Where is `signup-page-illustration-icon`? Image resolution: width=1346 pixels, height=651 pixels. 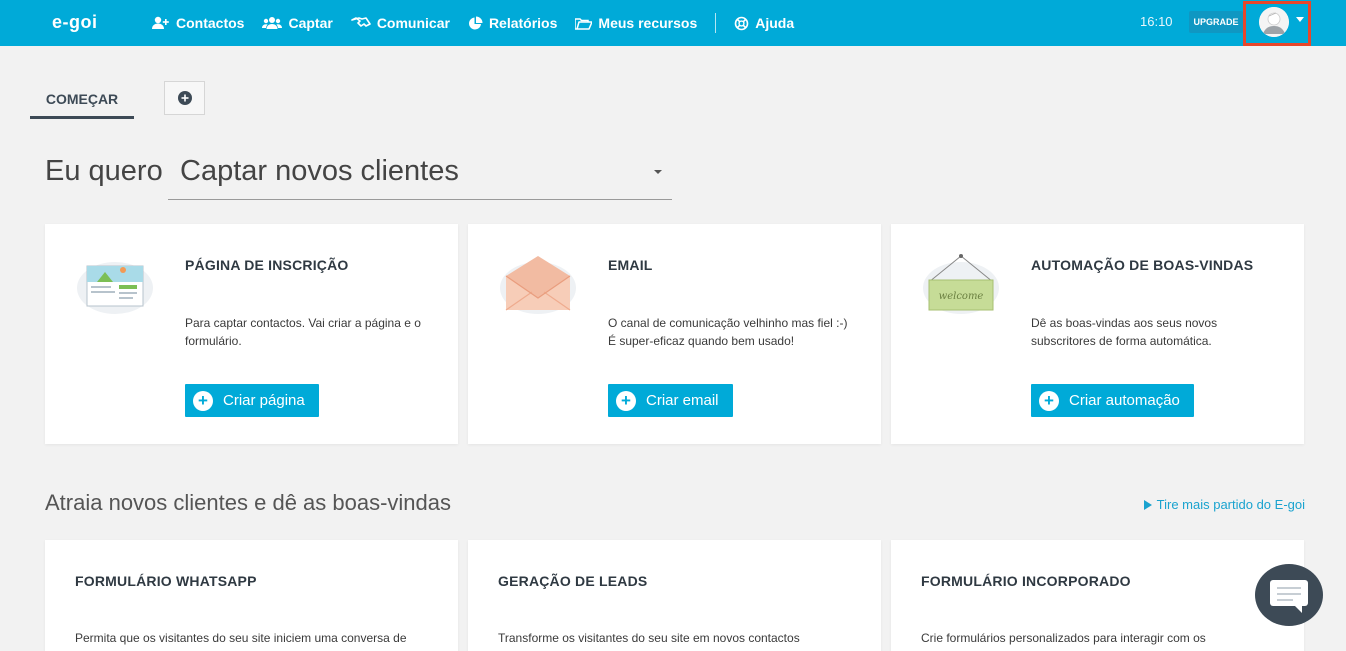
signup-page-illustration-icon is located at coordinates (115, 288).